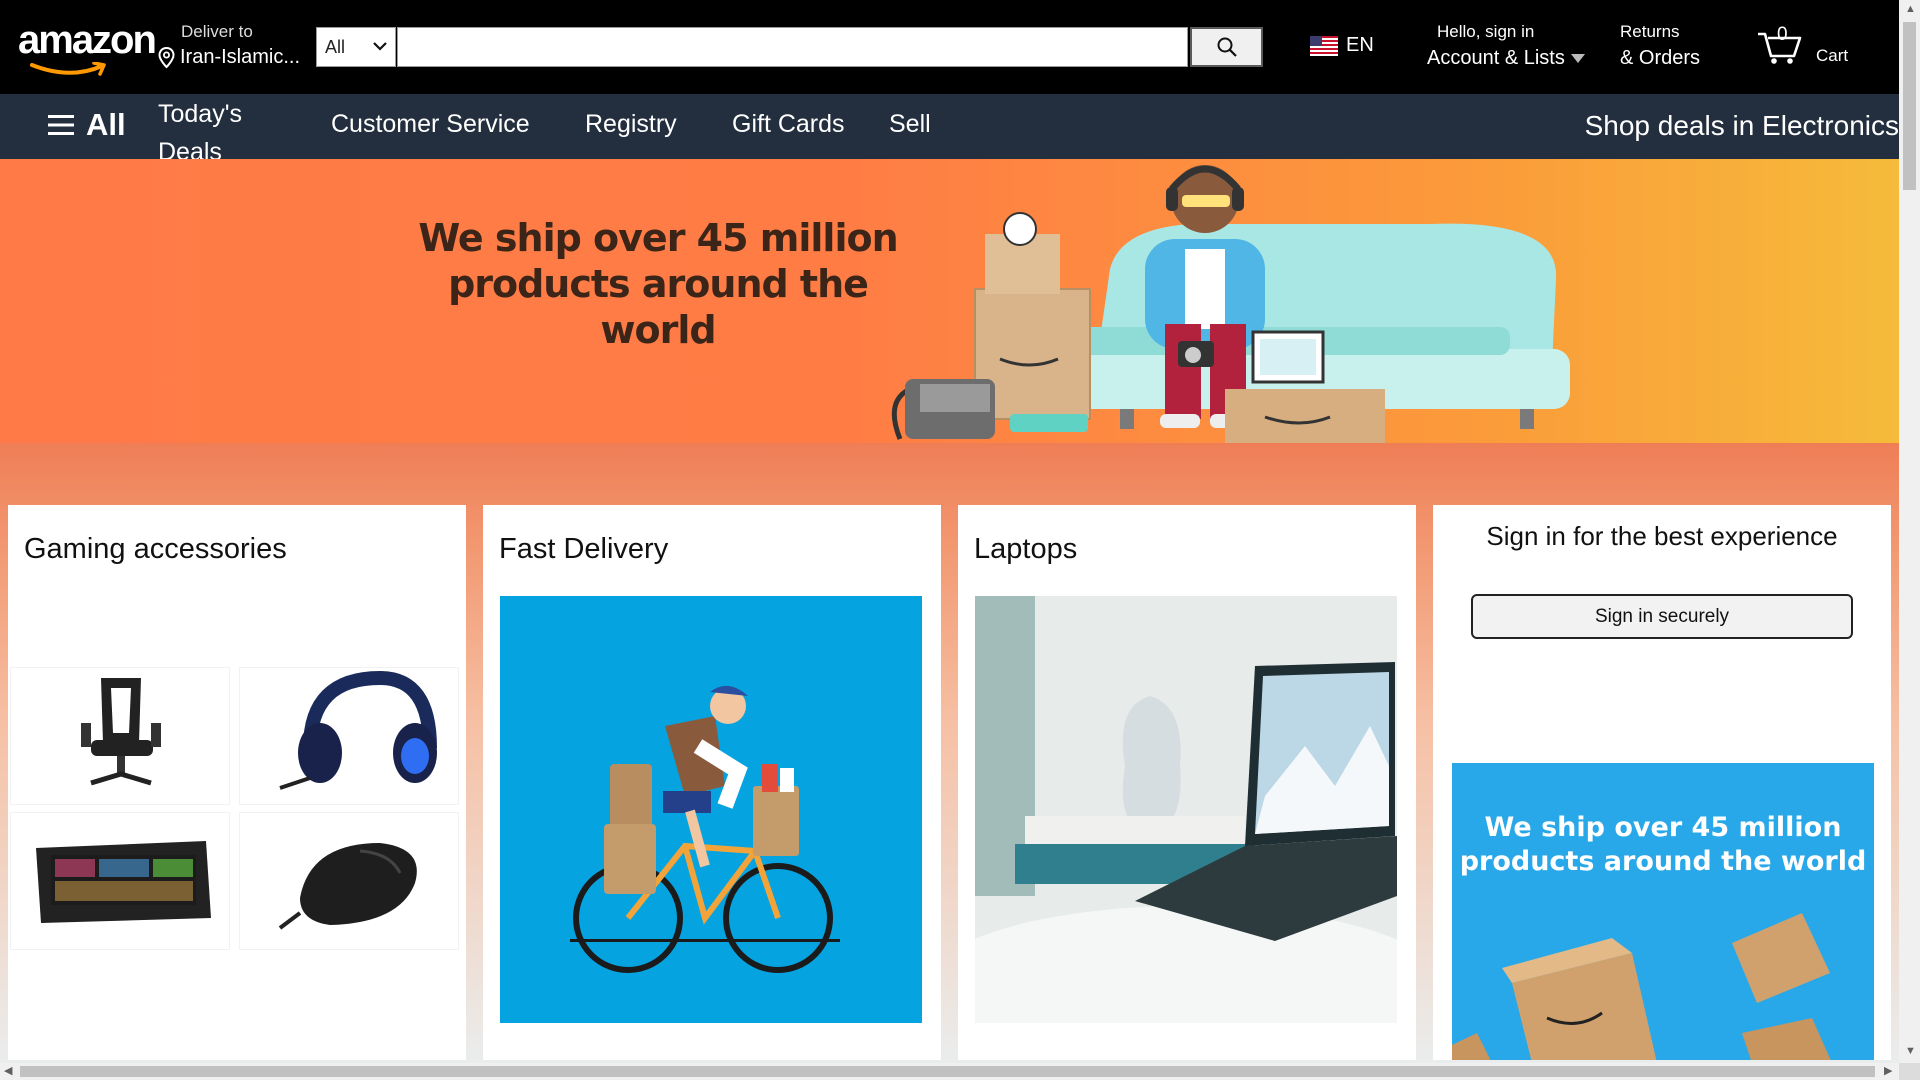 Image resolution: width=1920 pixels, height=1080 pixels. I want to click on scroll-up-arrow-icon: ▲, so click(1910, 9).